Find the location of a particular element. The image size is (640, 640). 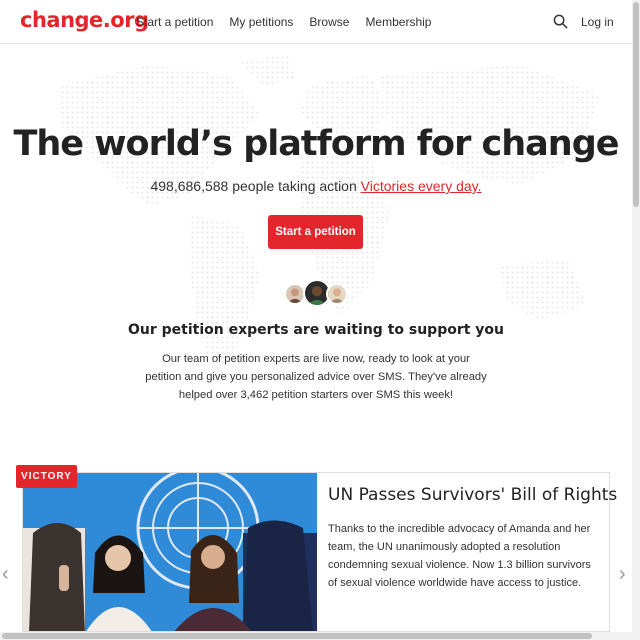

chevron-left-icon: ‹ is located at coordinates (5, 574).